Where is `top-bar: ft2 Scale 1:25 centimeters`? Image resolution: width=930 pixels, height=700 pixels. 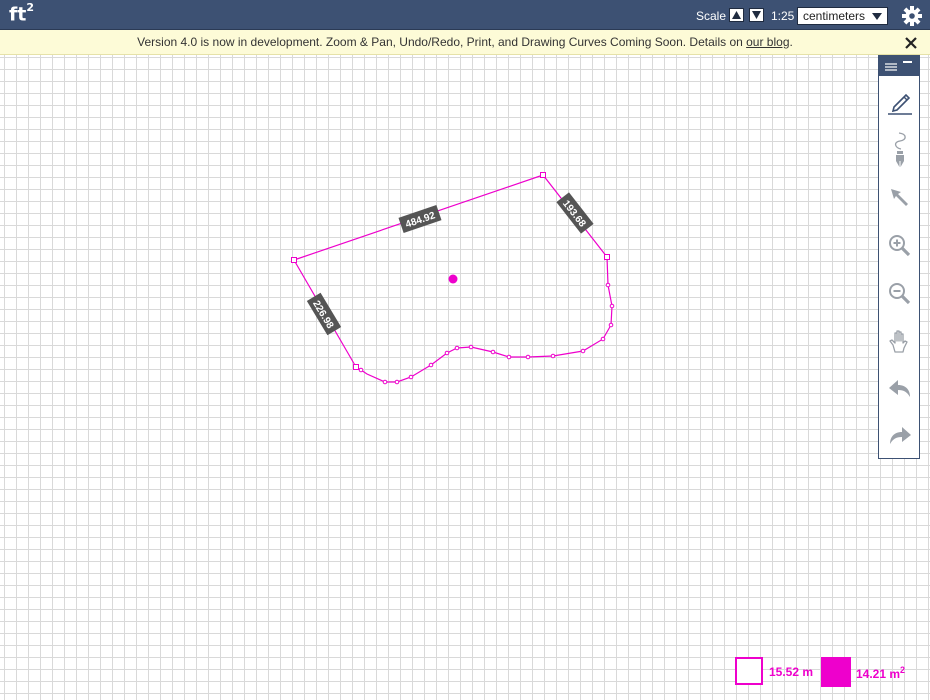
top-bar: ft2 Scale 1:25 centimeters is located at coordinates (465, 15).